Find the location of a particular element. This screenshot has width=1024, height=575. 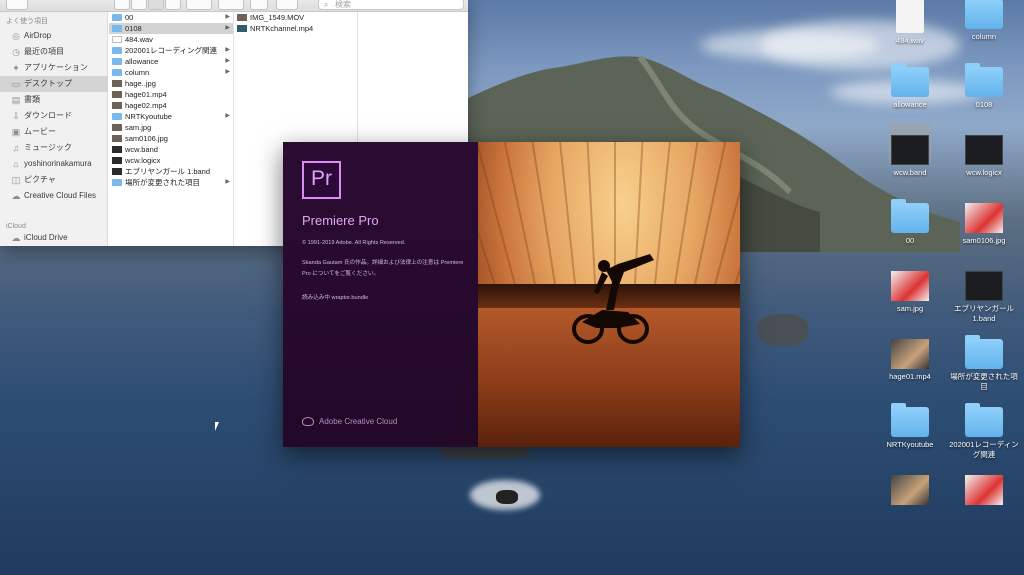

file-name: column is located at coordinates (137, 72).